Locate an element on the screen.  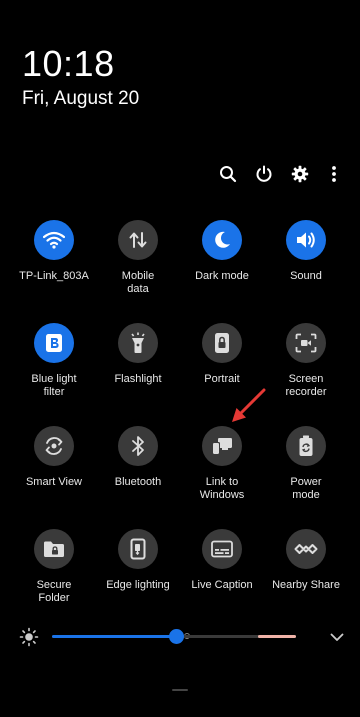
secure-folder-icon is located at coordinates (54, 549).